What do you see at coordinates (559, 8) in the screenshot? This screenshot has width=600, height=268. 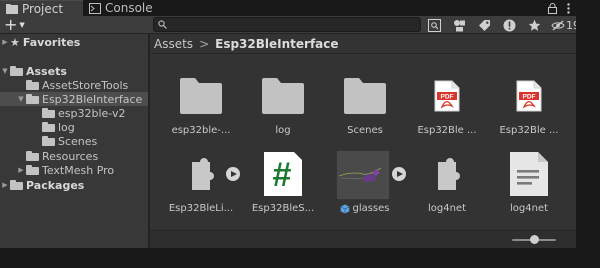 I see `tab-tools` at bounding box center [559, 8].